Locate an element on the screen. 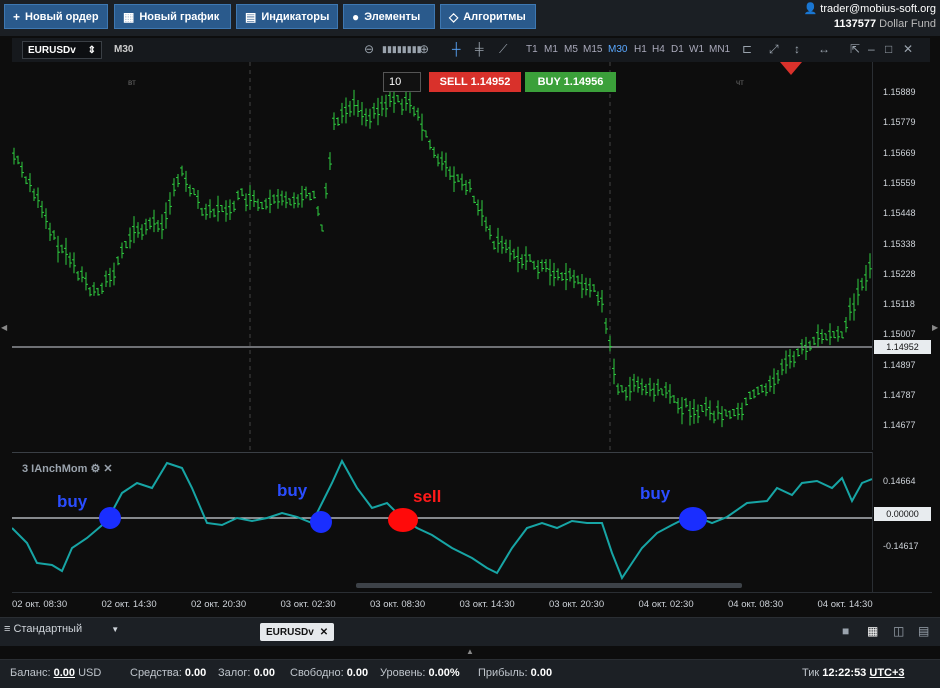 This screenshot has width=940, height=688. bar-chart-icon: ┼ is located at coordinates (456, 49).